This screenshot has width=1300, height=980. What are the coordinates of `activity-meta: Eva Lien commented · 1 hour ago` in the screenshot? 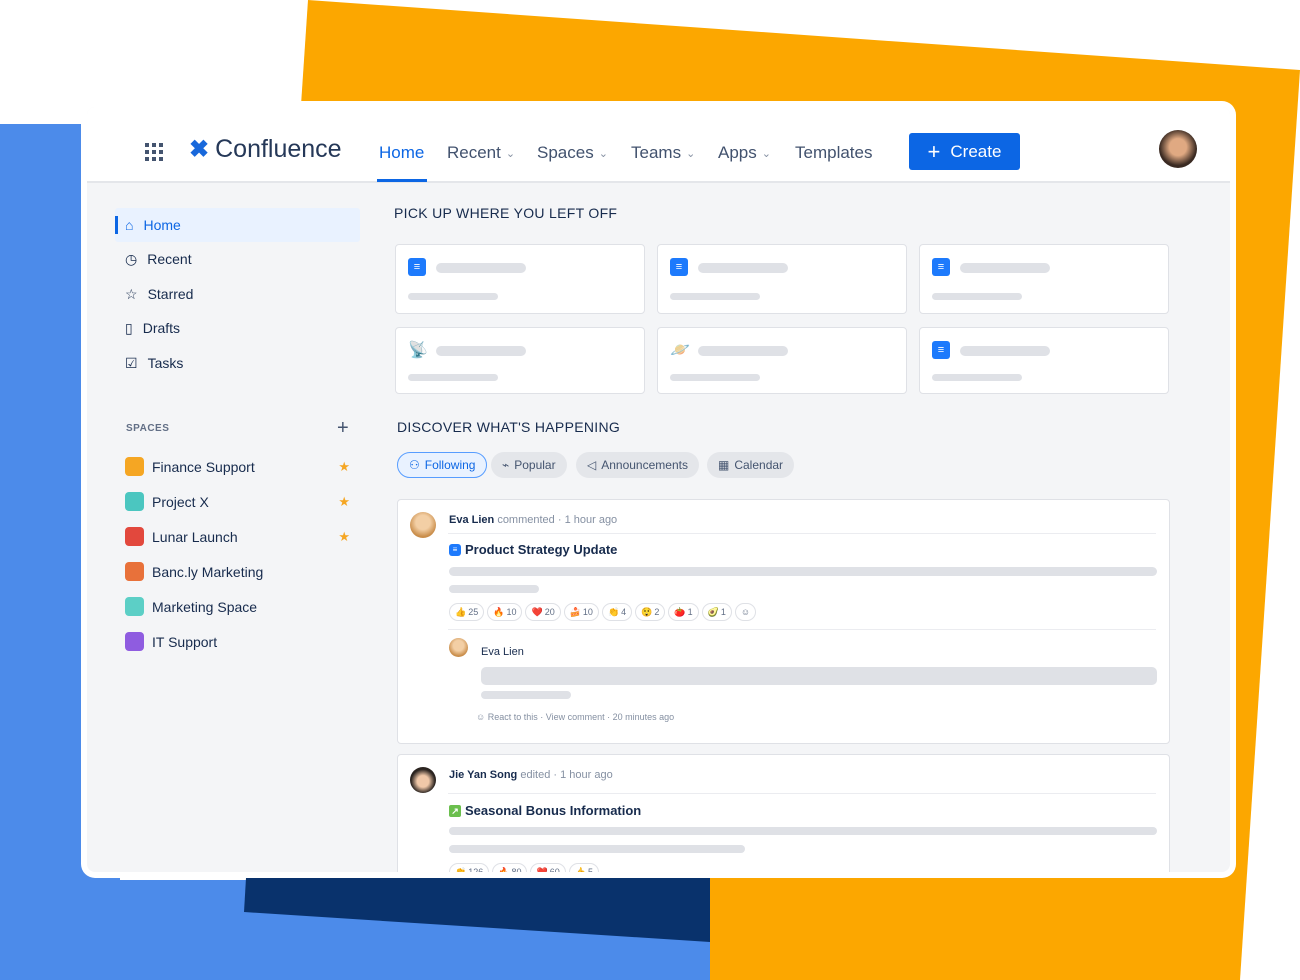 It's located at (533, 520).